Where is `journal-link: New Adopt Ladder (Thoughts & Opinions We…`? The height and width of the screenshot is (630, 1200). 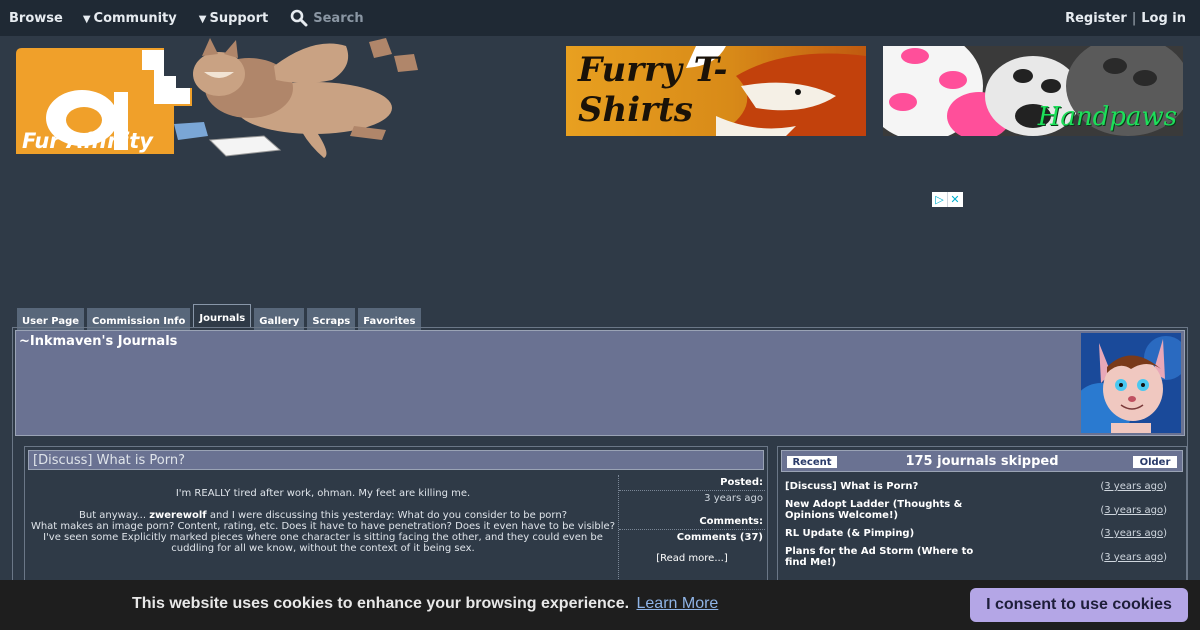 journal-link: New Adopt Ladder (Thoughts & Opinions We… is located at coordinates (880, 510).